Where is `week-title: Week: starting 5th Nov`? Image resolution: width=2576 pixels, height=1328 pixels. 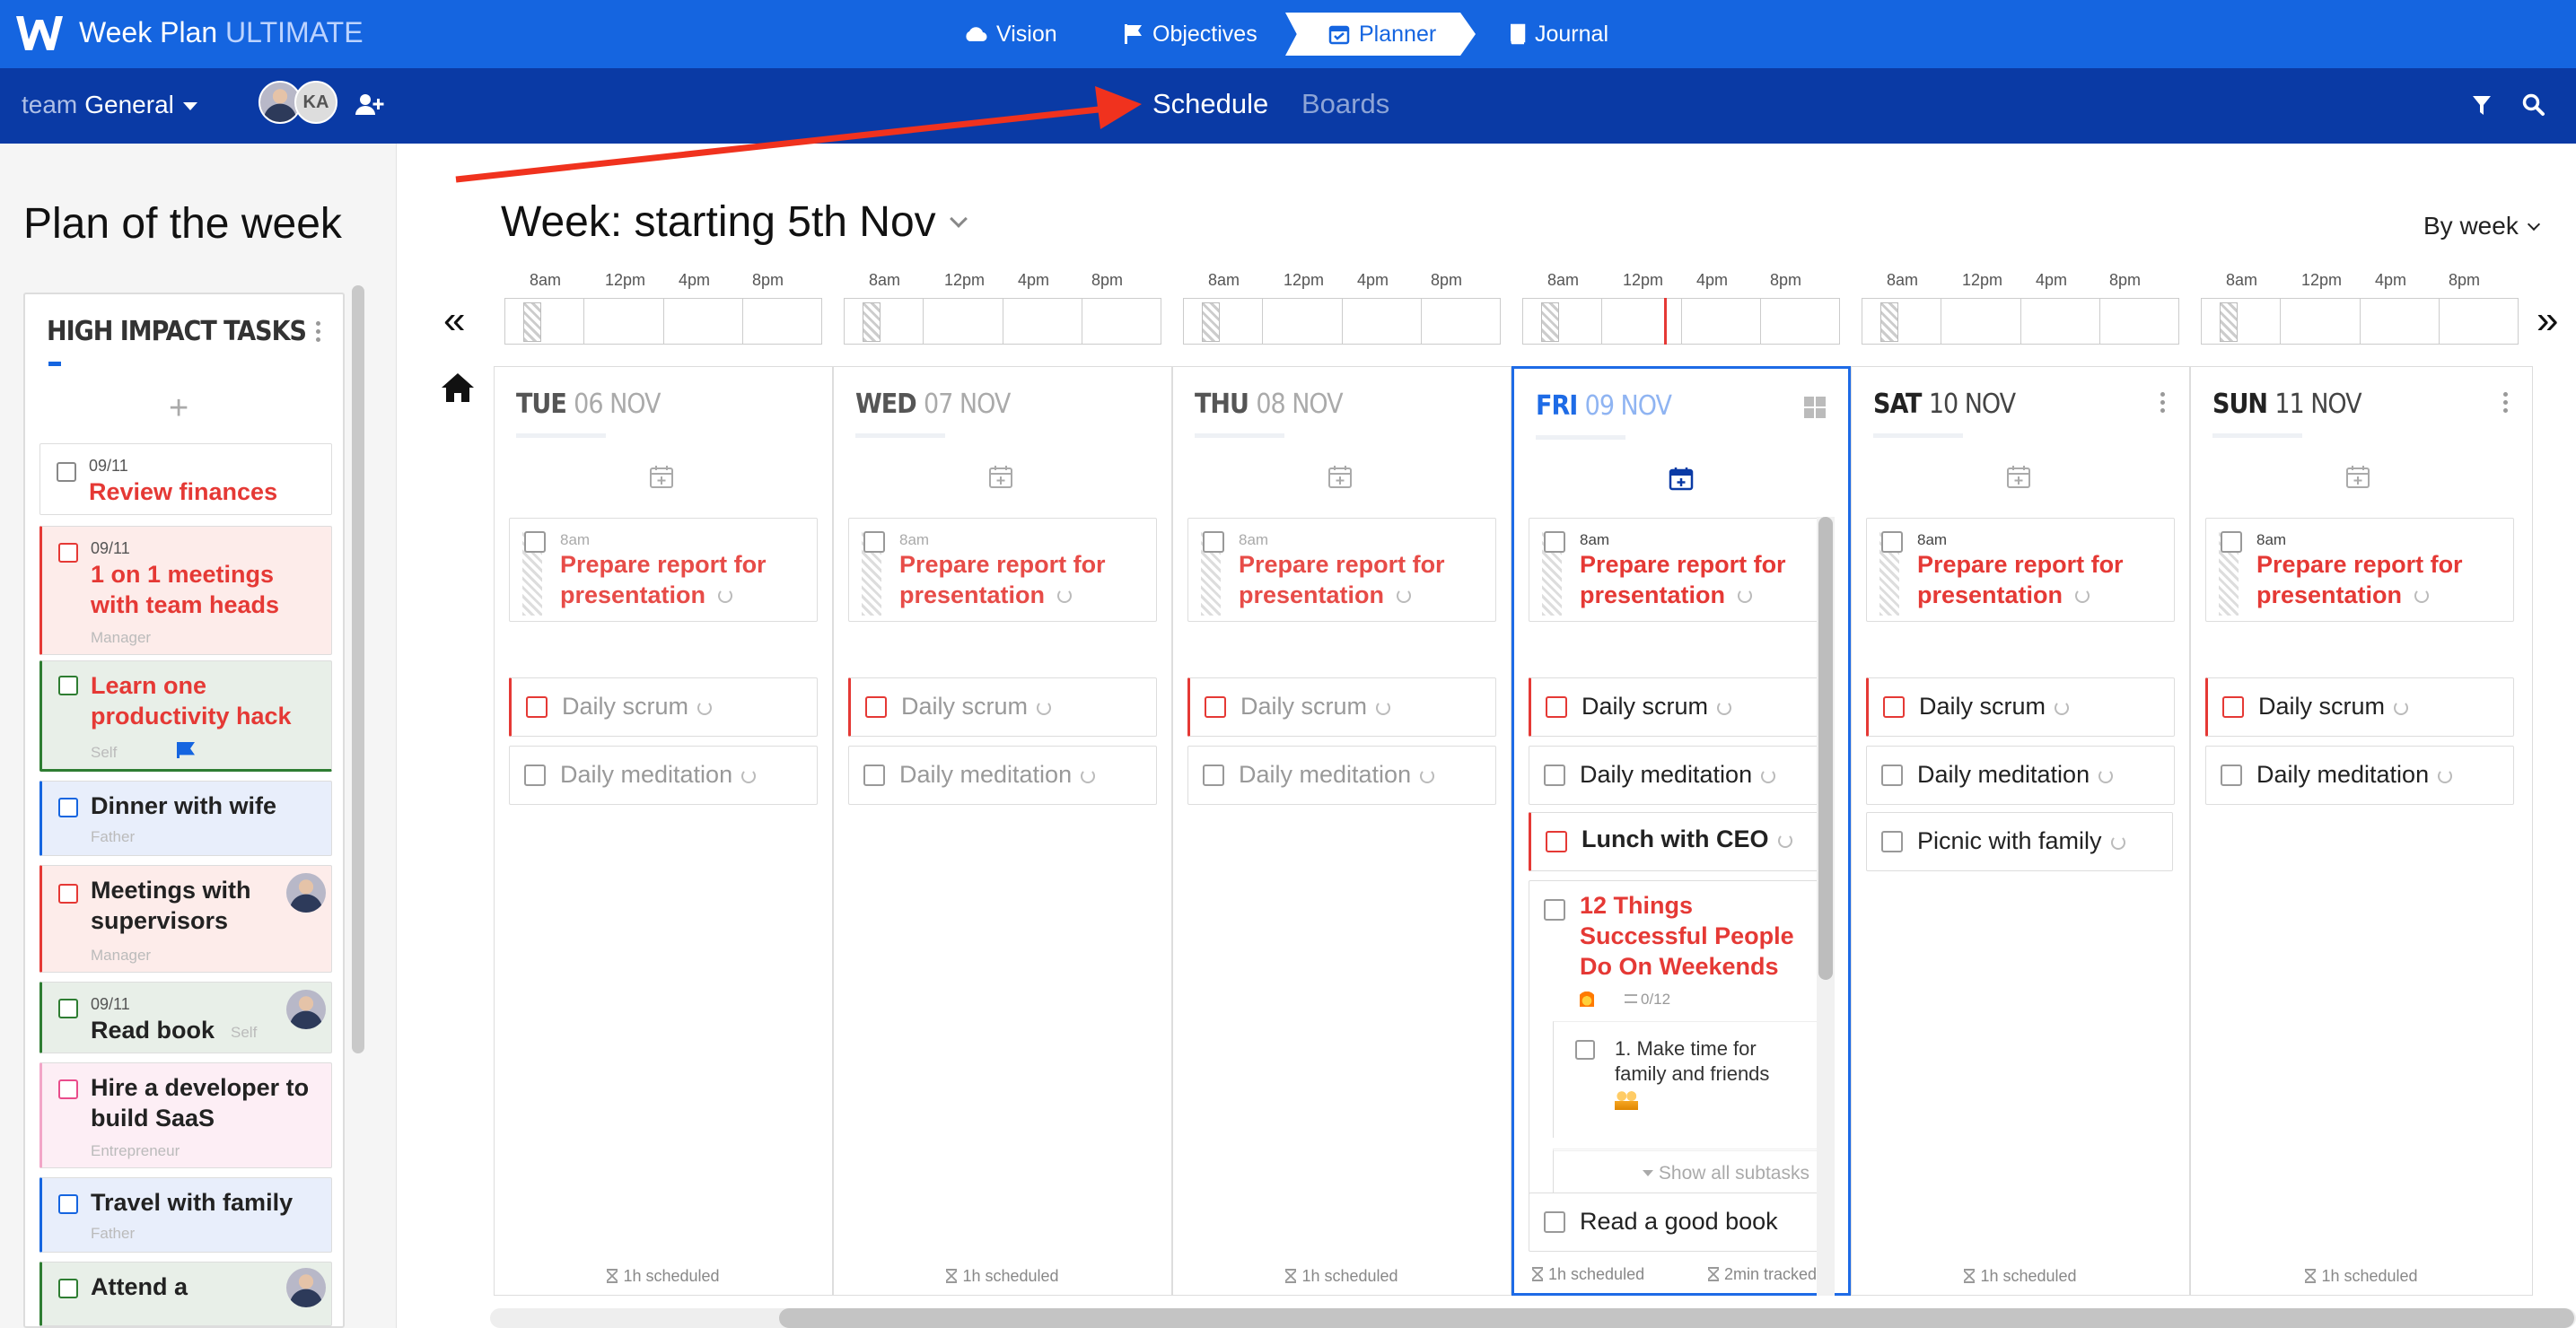
week-title: Week: starting 5th Nov is located at coordinates (734, 222).